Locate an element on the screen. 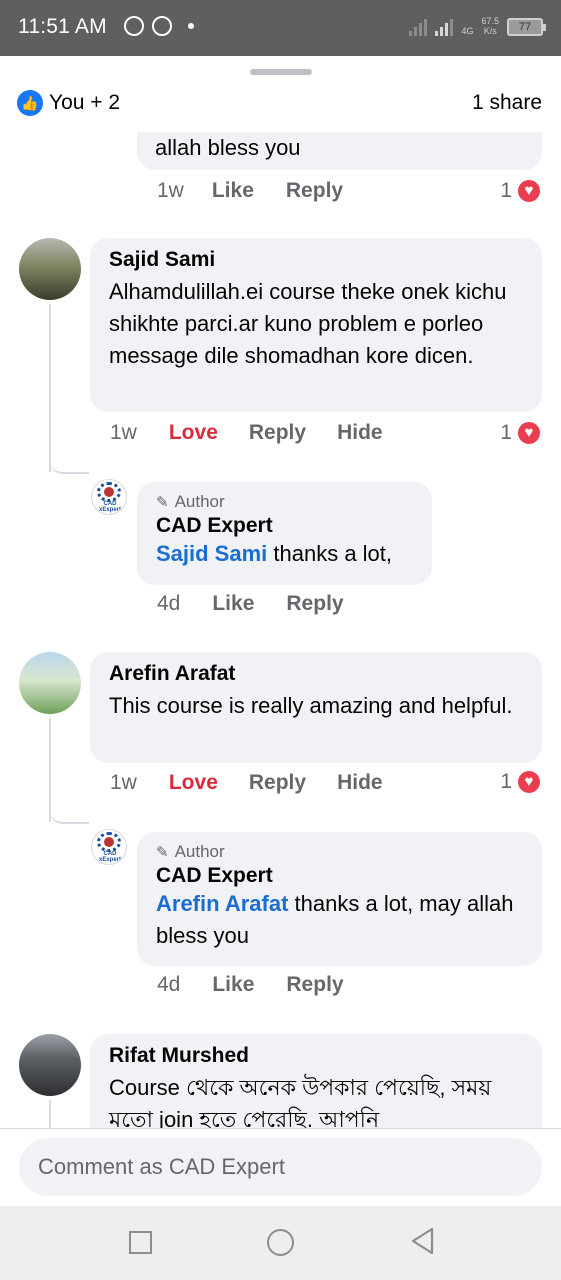  mention-link: Arefin Arafat is located at coordinates (222, 903).